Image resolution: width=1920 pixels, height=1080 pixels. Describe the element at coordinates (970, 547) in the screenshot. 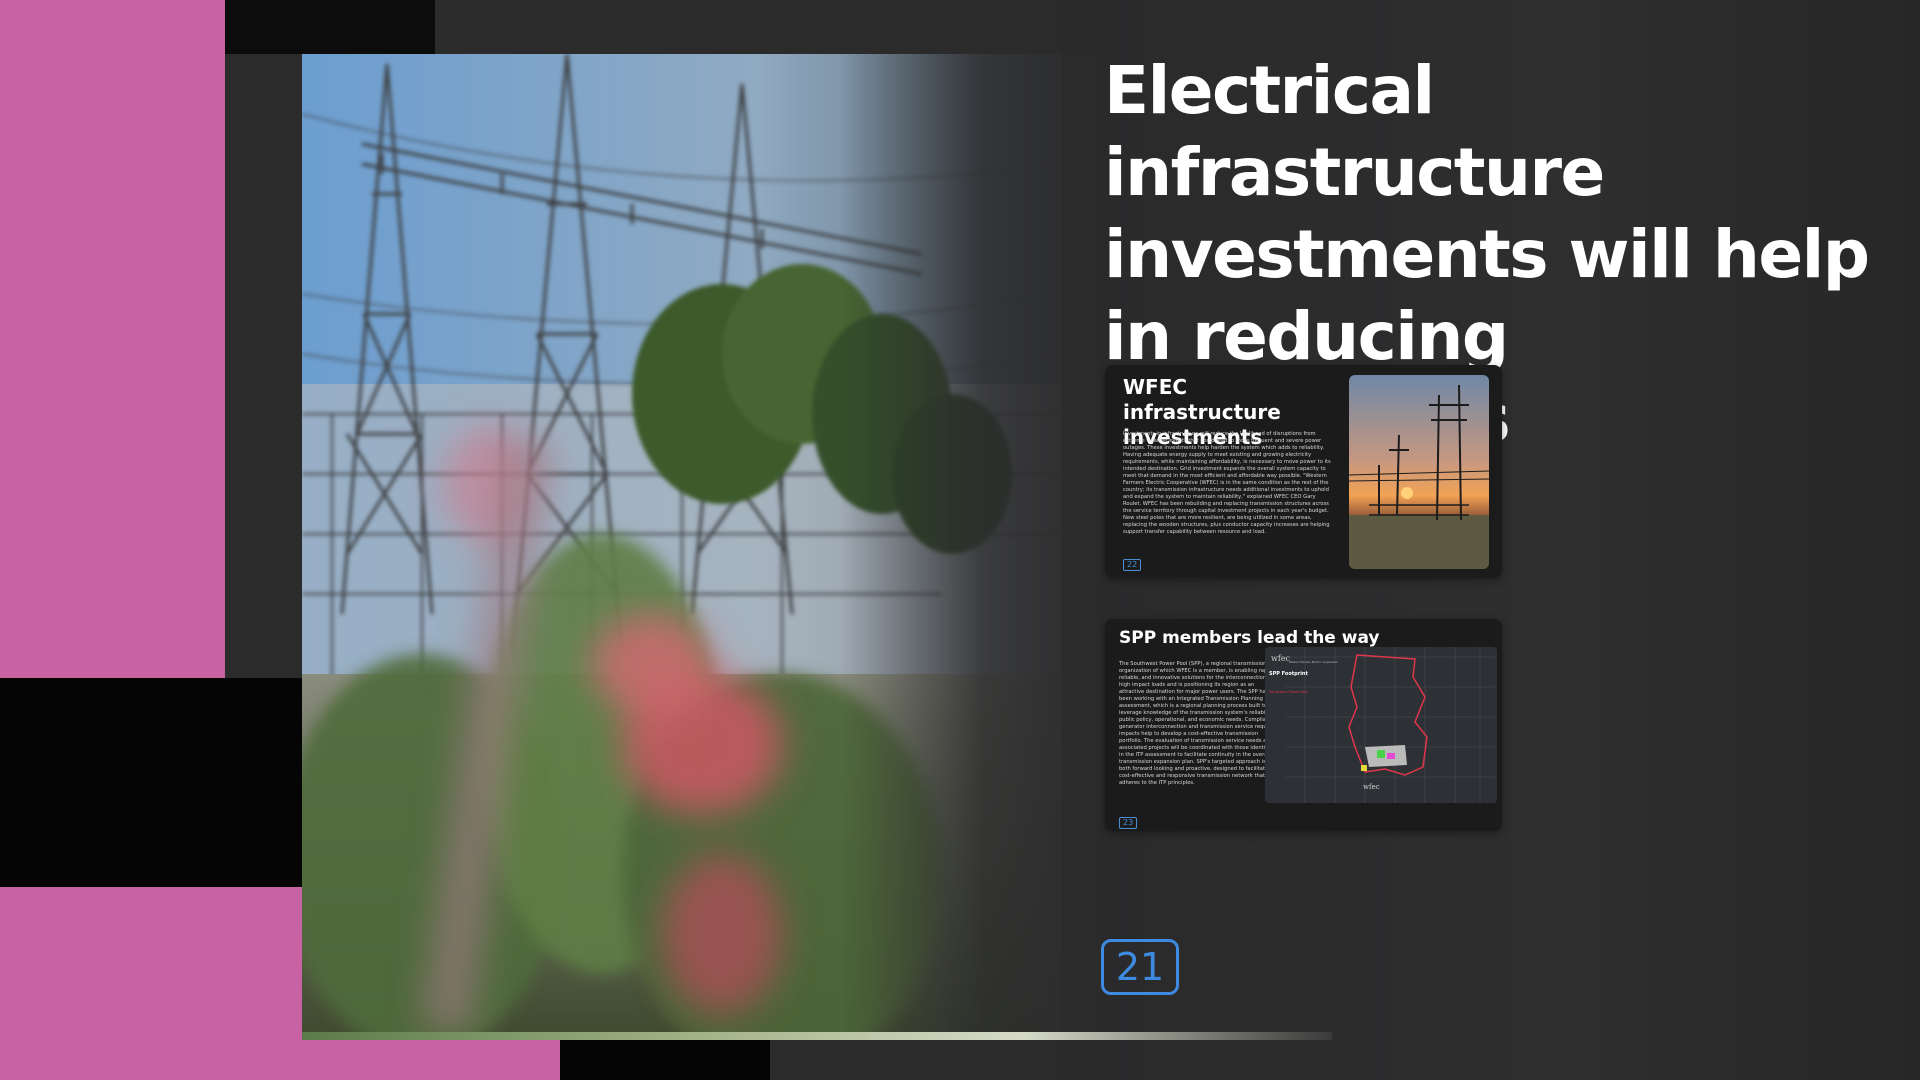

I see `hero-photo-fade` at that location.